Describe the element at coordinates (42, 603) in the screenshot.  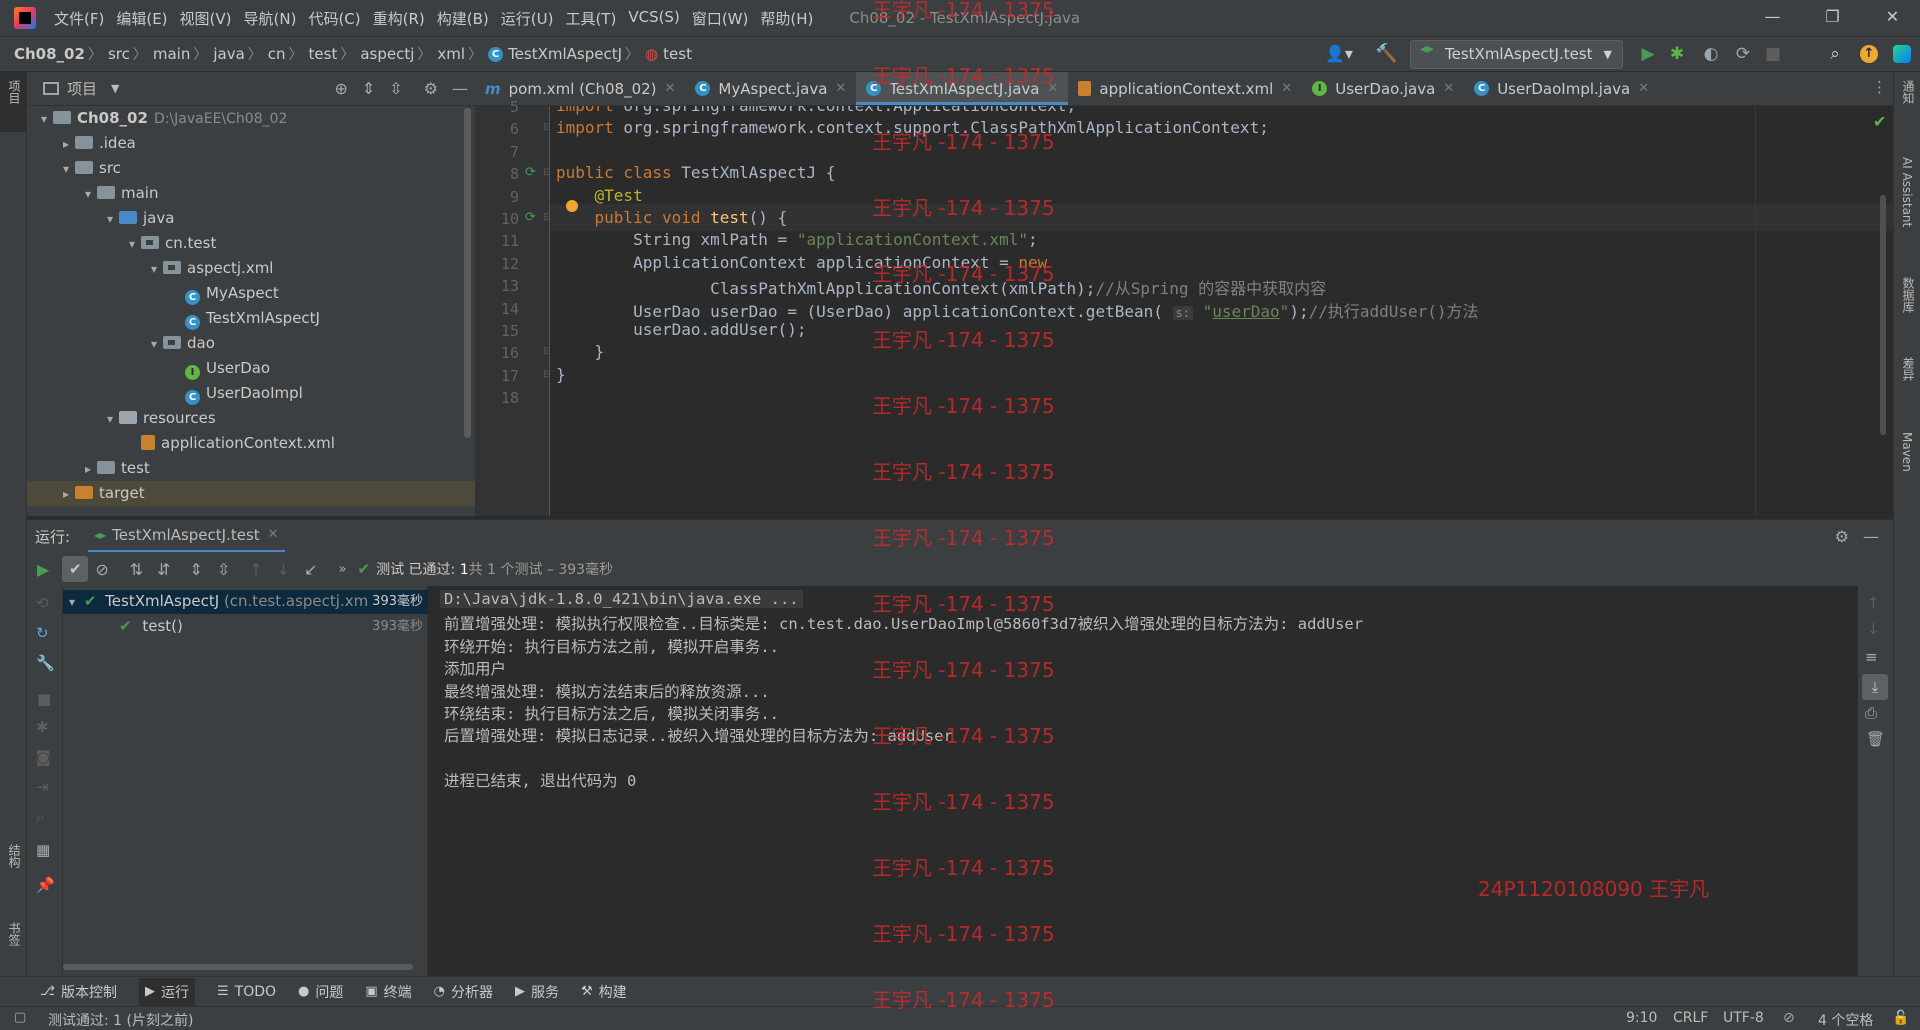
I see `history-icon: ⟲` at that location.